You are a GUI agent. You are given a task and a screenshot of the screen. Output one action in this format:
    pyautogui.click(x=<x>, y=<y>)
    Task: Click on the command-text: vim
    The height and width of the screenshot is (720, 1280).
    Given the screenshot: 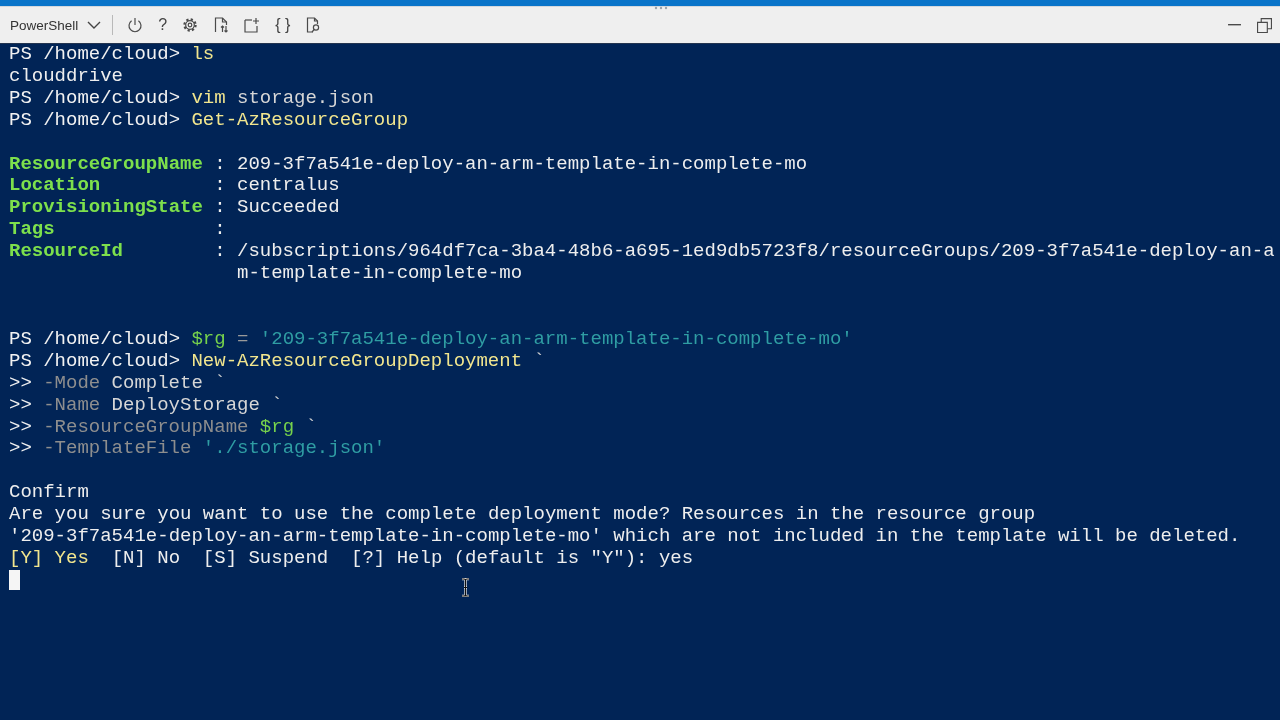 What is the action you would take?
    pyautogui.click(x=208, y=98)
    